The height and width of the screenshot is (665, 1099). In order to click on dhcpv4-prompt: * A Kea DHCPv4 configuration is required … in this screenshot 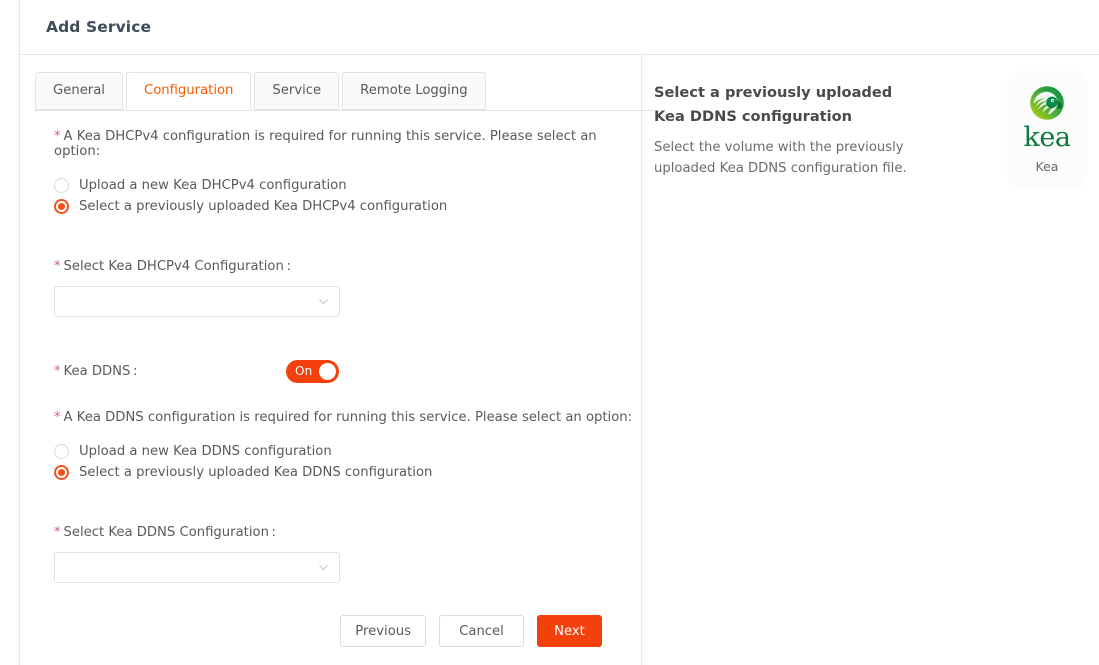, I will do `click(347, 144)`.